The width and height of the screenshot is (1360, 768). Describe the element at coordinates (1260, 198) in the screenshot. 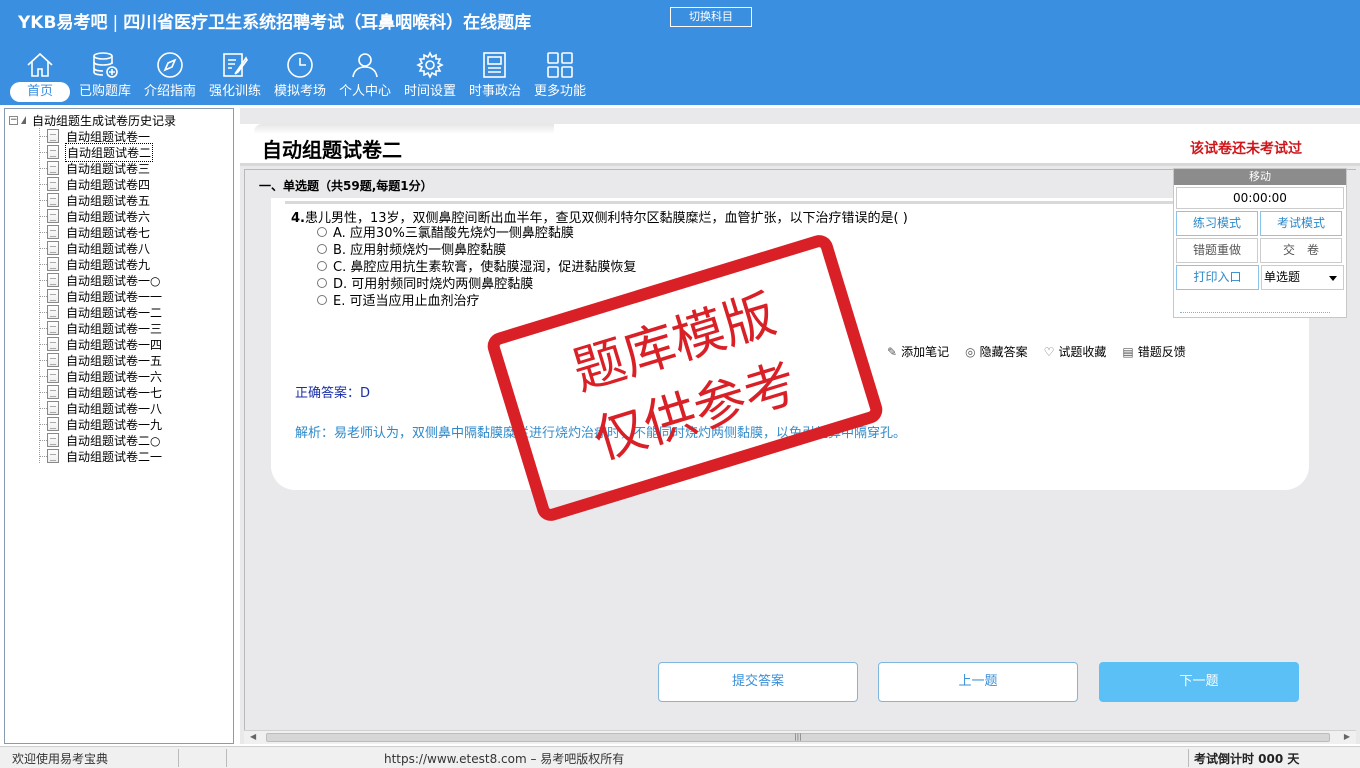

I see `exam-timer: 00:00:00` at that location.